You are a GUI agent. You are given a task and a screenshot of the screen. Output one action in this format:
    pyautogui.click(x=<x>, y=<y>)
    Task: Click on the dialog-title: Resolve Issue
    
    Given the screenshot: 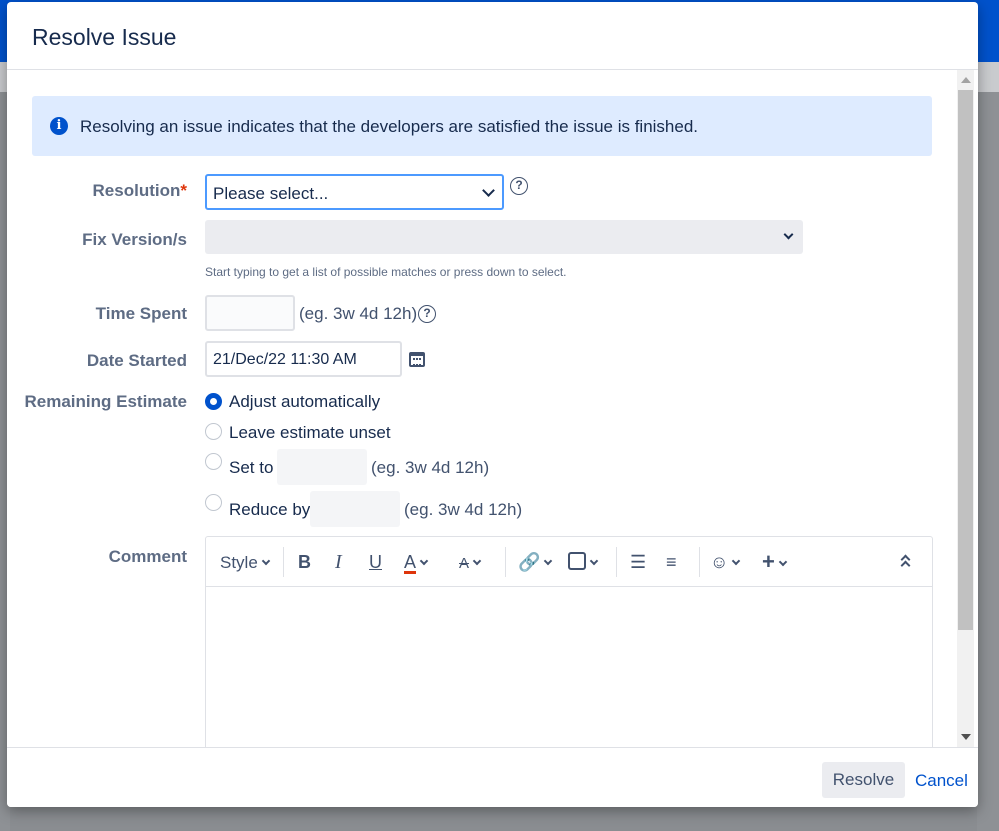 What is the action you would take?
    pyautogui.click(x=104, y=37)
    